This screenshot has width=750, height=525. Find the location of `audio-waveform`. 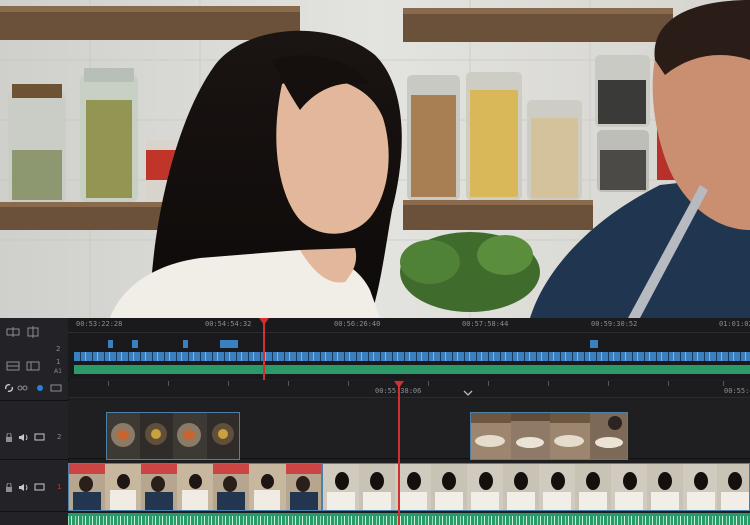

audio-waveform is located at coordinates (409, 520).